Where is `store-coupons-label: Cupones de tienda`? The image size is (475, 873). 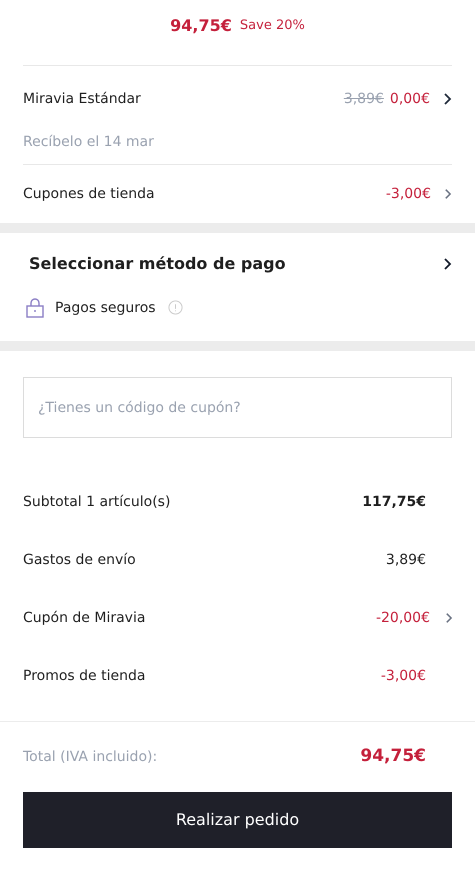 store-coupons-label: Cupones de tienda is located at coordinates (89, 194).